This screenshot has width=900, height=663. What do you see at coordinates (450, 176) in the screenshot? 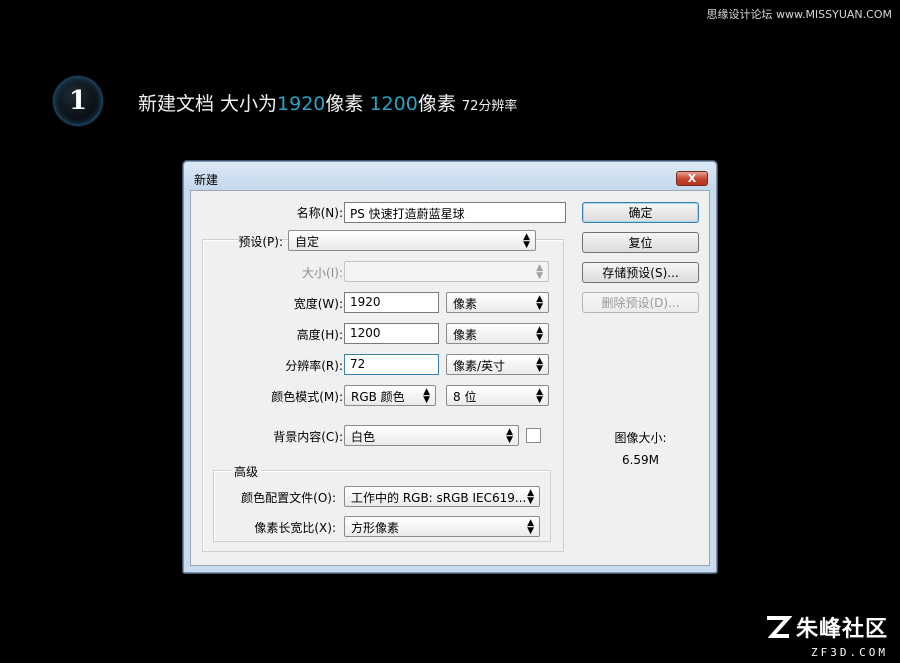
I see `dialog-titlebar: 新建 X` at bounding box center [450, 176].